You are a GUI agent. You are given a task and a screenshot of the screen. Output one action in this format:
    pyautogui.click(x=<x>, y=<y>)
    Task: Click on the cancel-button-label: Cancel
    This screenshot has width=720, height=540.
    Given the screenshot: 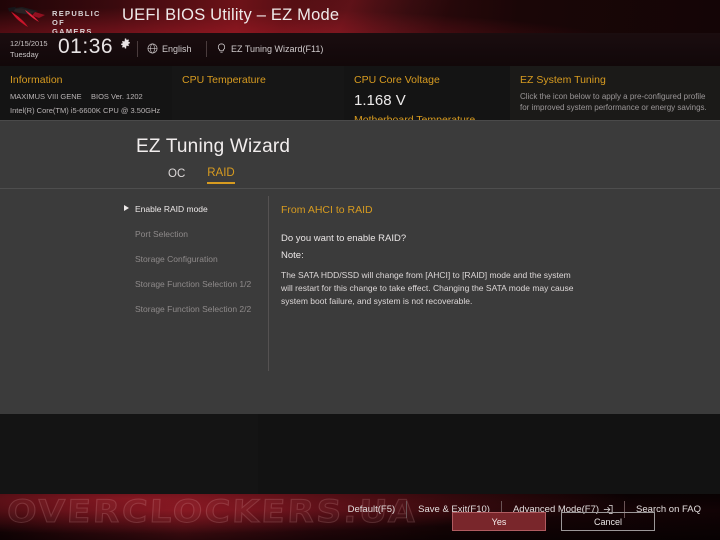 What is the action you would take?
    pyautogui.click(x=607, y=521)
    